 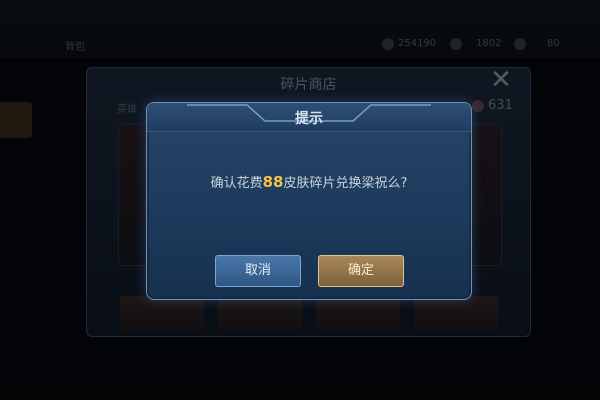 I want to click on dialog-message: 确认花费88皮肤碎片兑换梁祝么?, so click(x=309, y=181).